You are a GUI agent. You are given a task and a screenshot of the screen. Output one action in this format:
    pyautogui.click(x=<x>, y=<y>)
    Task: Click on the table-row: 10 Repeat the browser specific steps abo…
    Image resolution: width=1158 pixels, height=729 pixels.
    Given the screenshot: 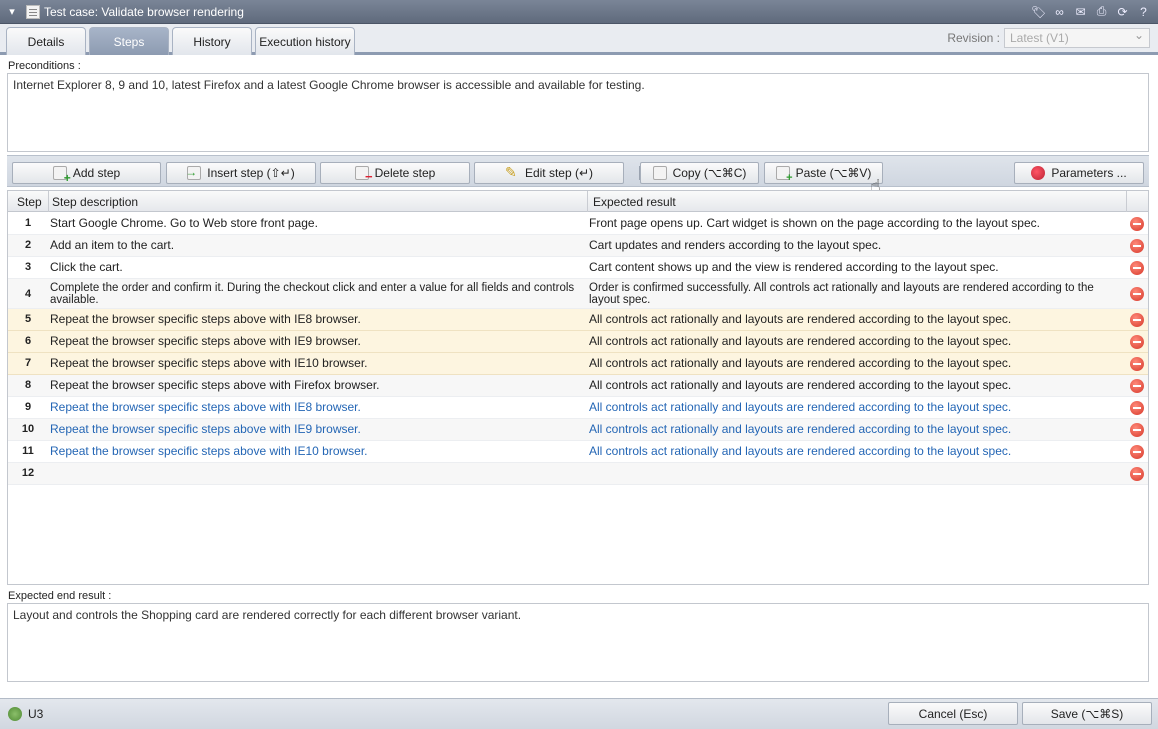 What is the action you would take?
    pyautogui.click(x=578, y=430)
    